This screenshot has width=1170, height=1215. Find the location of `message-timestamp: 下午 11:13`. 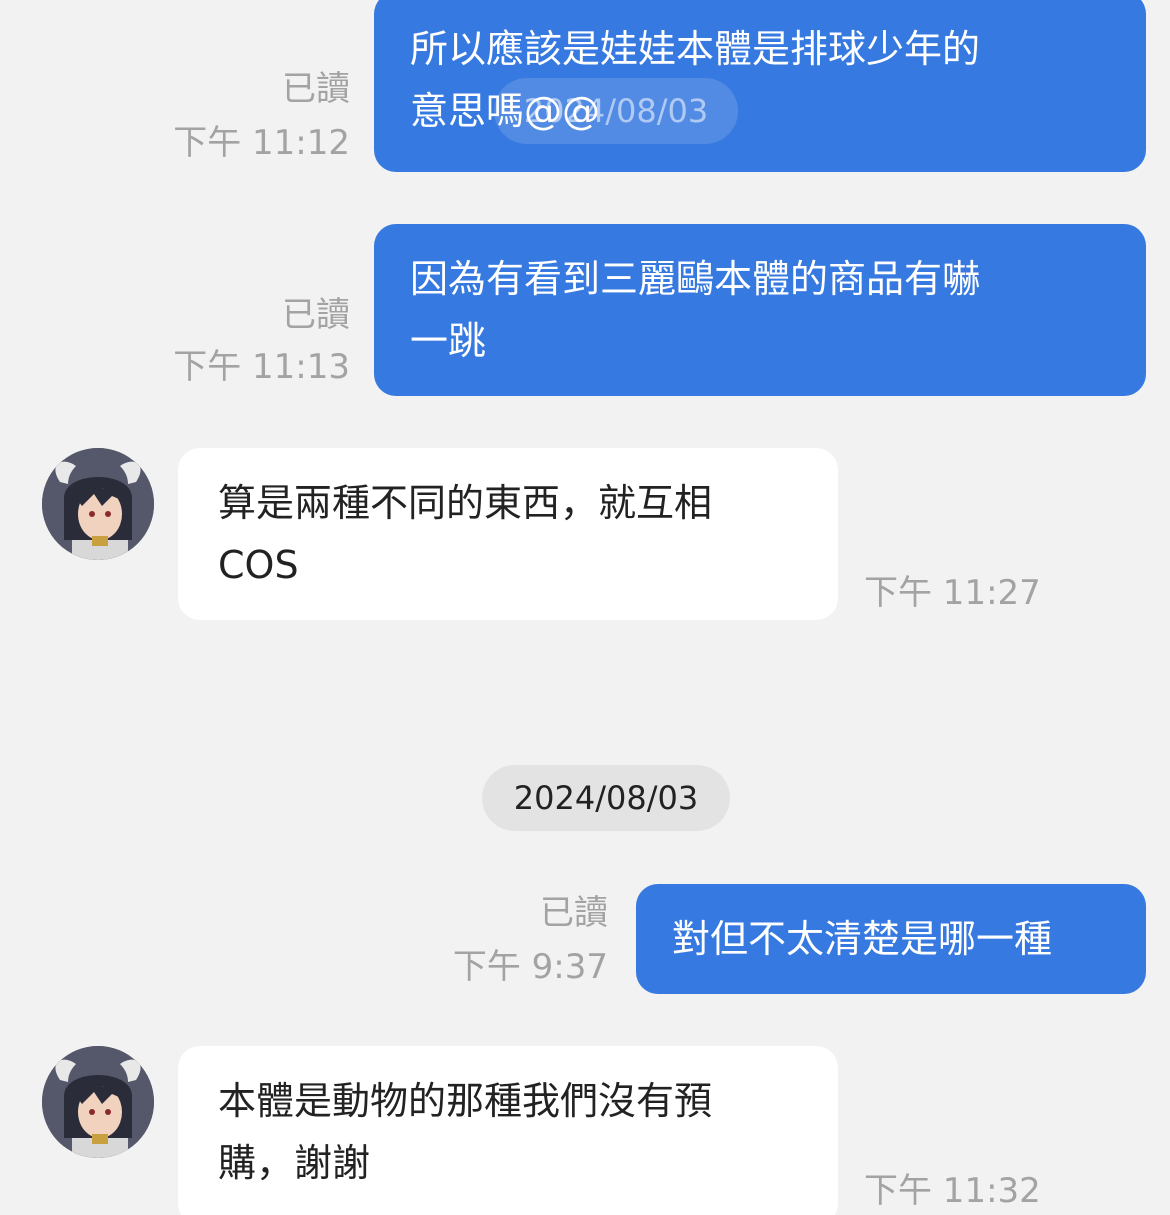

message-timestamp: 下午 11:13 is located at coordinates (261, 367).